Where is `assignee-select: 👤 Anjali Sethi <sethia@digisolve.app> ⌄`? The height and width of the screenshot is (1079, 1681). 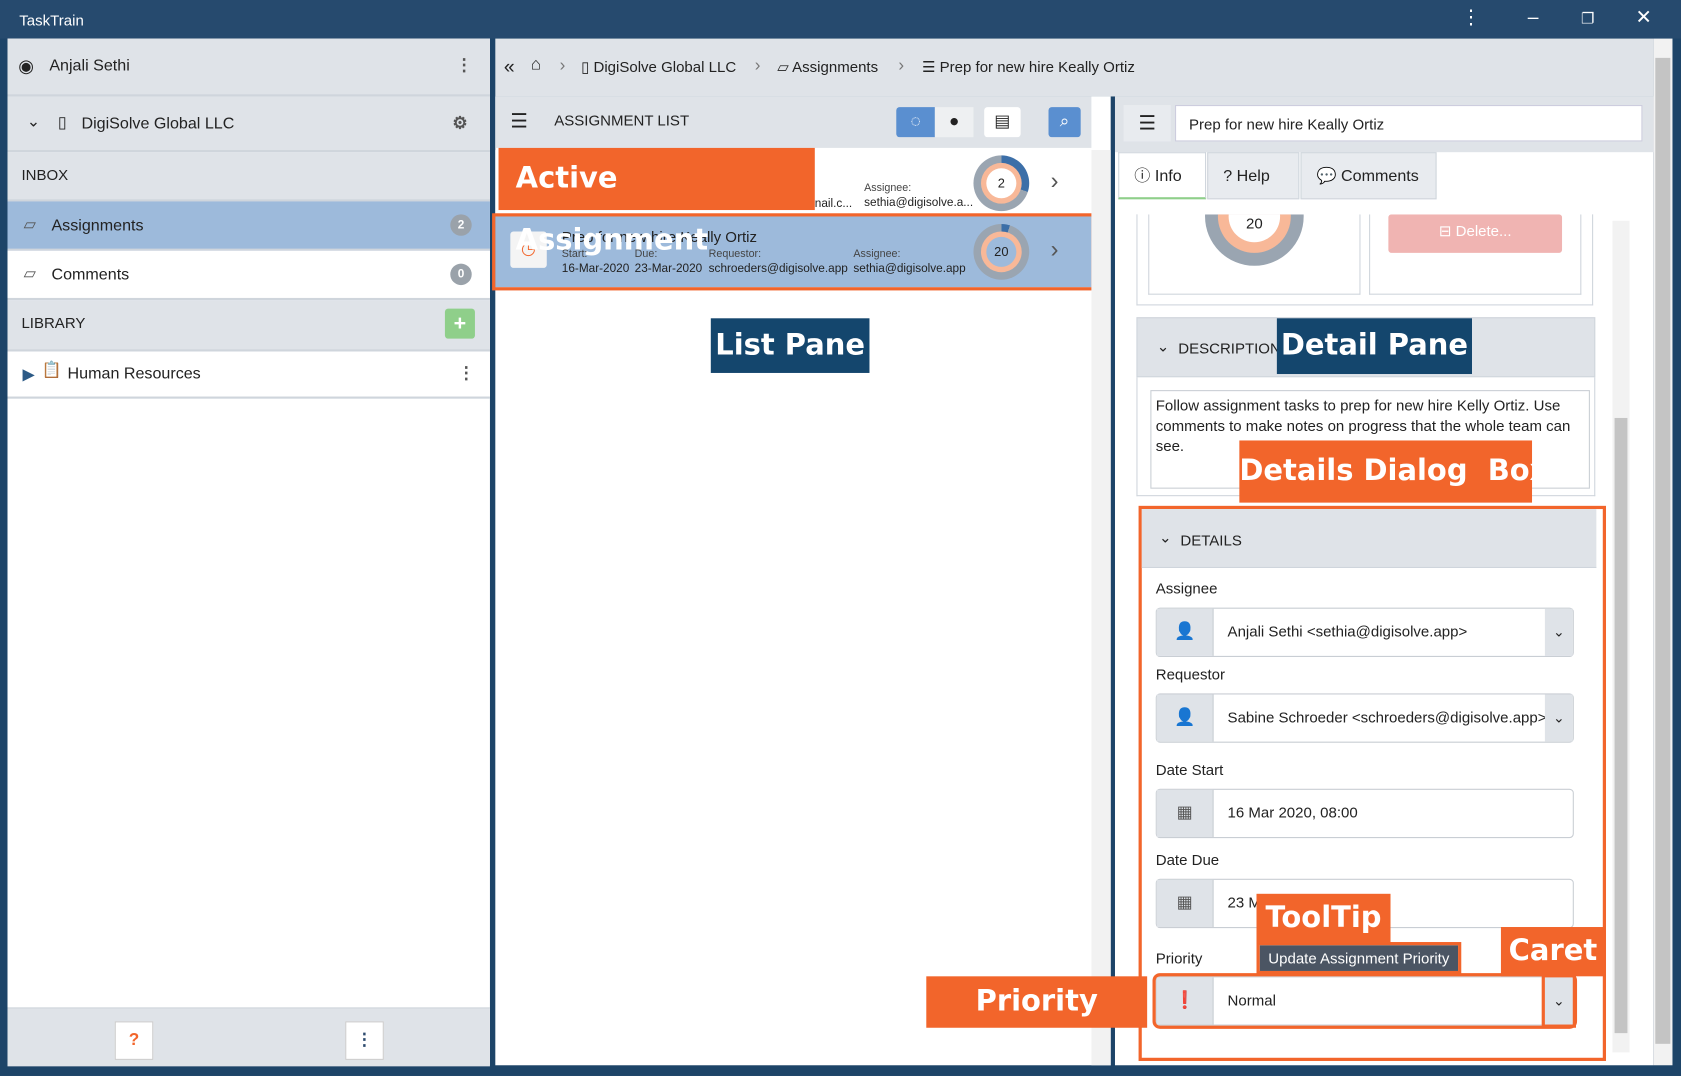 assignee-select: 👤 Anjali Sethi <sethia@digisolve.app> ⌄ is located at coordinates (1364, 632).